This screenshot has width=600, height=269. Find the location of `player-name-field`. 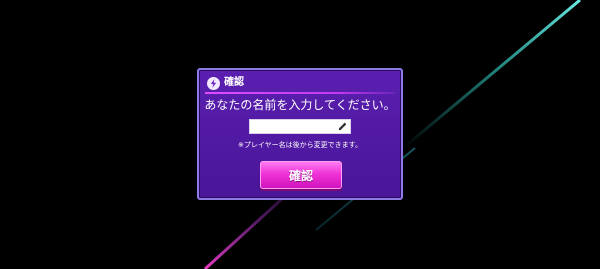

player-name-field is located at coordinates (300, 126).